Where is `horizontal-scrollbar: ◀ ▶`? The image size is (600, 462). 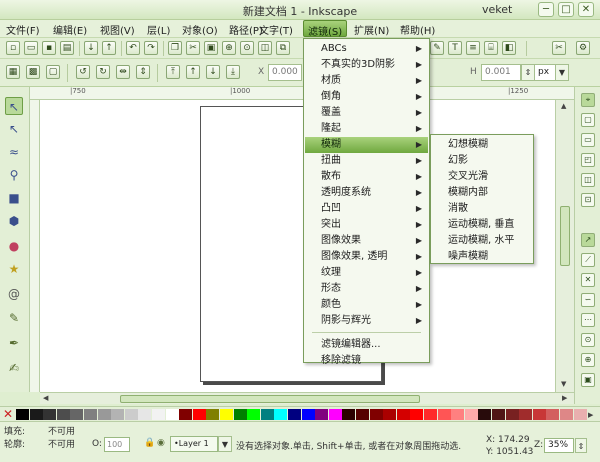
horizontal-scrollbar: ◀ ▶ is located at coordinates (307, 398).